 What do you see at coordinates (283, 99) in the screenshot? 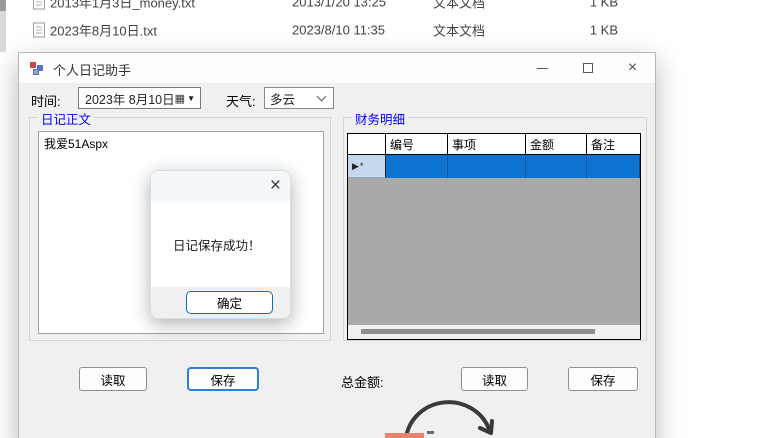
I see `weather-value: 多云` at bounding box center [283, 99].